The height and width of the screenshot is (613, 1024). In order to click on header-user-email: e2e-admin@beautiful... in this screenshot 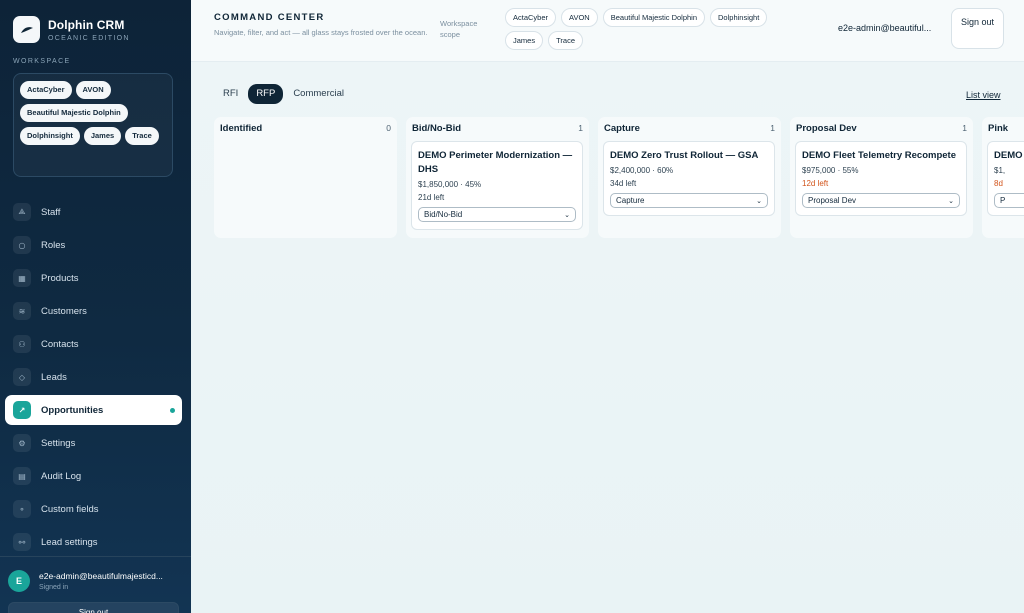, I will do `click(885, 28)`.